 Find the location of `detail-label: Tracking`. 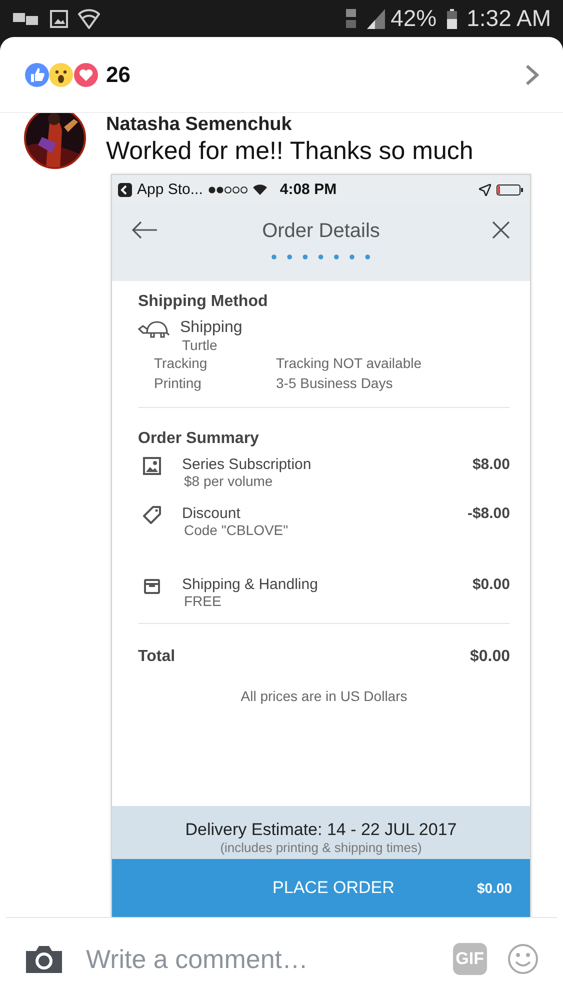

detail-label: Tracking is located at coordinates (180, 363).